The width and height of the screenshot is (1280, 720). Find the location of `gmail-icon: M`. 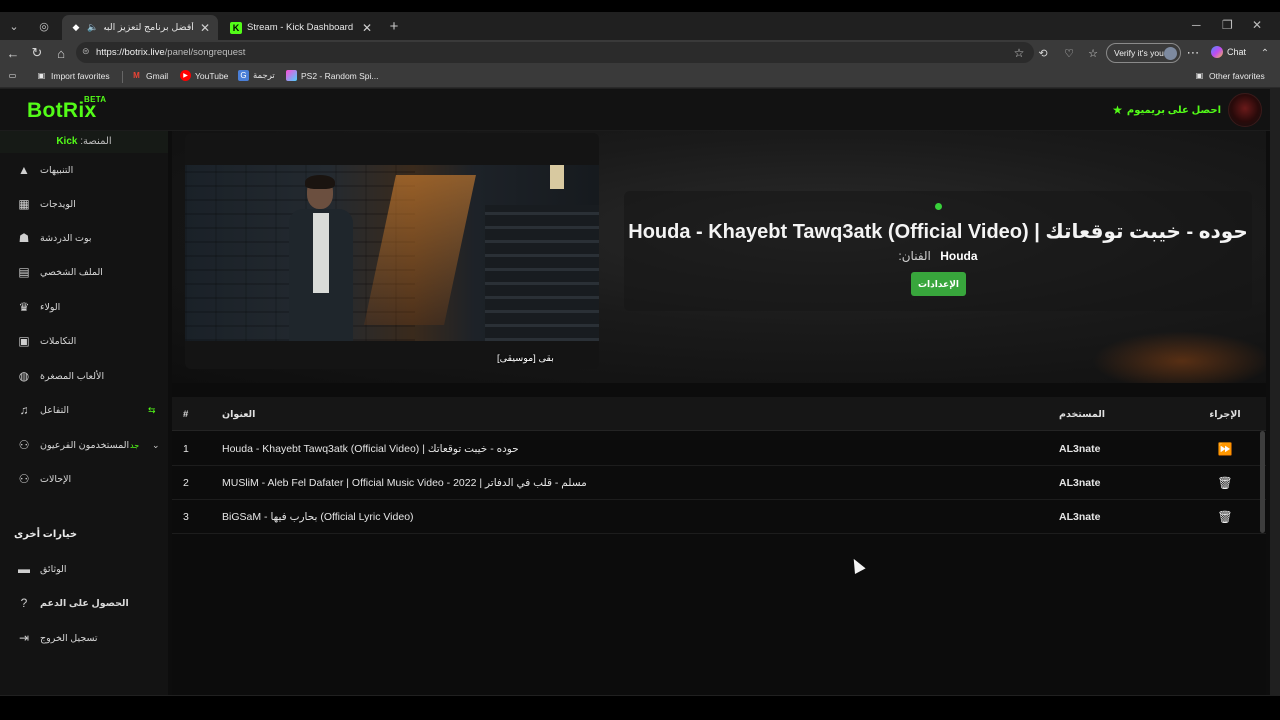

gmail-icon: M is located at coordinates (136, 75).